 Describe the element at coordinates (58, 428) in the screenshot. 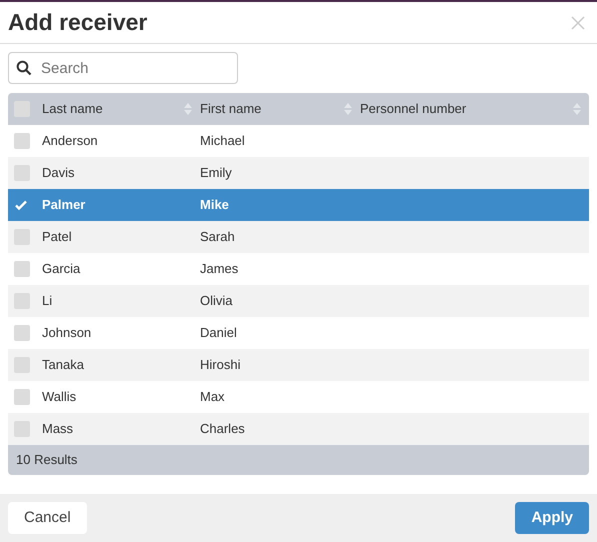

I see `table-cell: Mass` at that location.